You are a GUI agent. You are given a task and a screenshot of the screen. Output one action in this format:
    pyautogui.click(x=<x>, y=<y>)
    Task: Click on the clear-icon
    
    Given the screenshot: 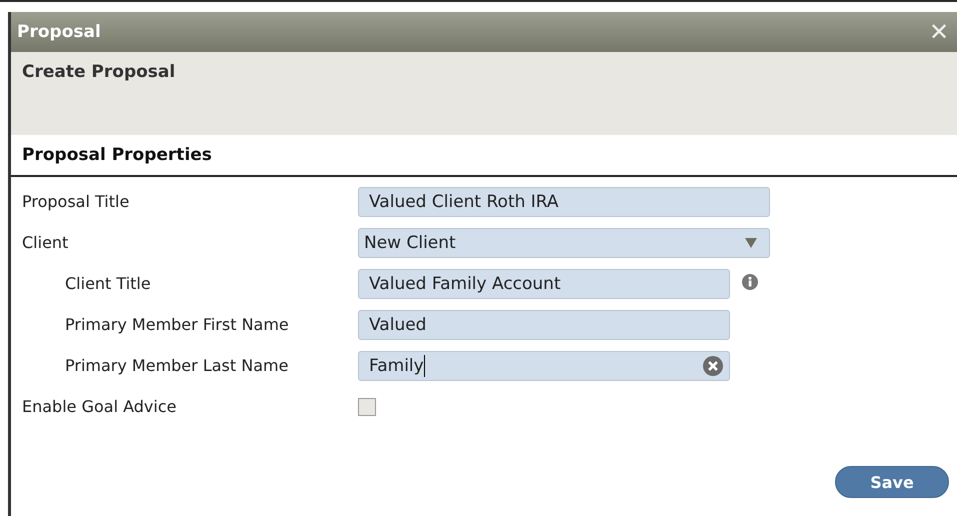 What is the action you would take?
    pyautogui.click(x=713, y=366)
    